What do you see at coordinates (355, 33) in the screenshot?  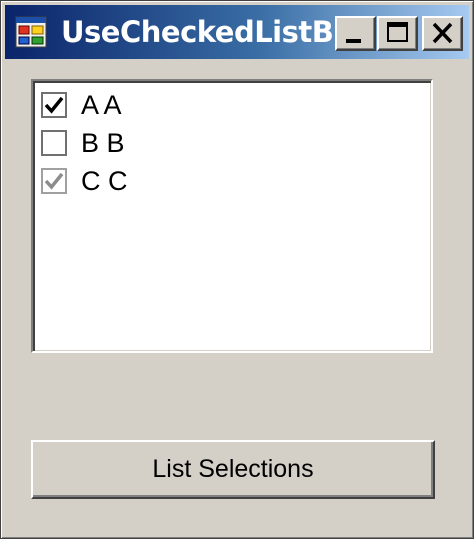 I see `minimize-button` at bounding box center [355, 33].